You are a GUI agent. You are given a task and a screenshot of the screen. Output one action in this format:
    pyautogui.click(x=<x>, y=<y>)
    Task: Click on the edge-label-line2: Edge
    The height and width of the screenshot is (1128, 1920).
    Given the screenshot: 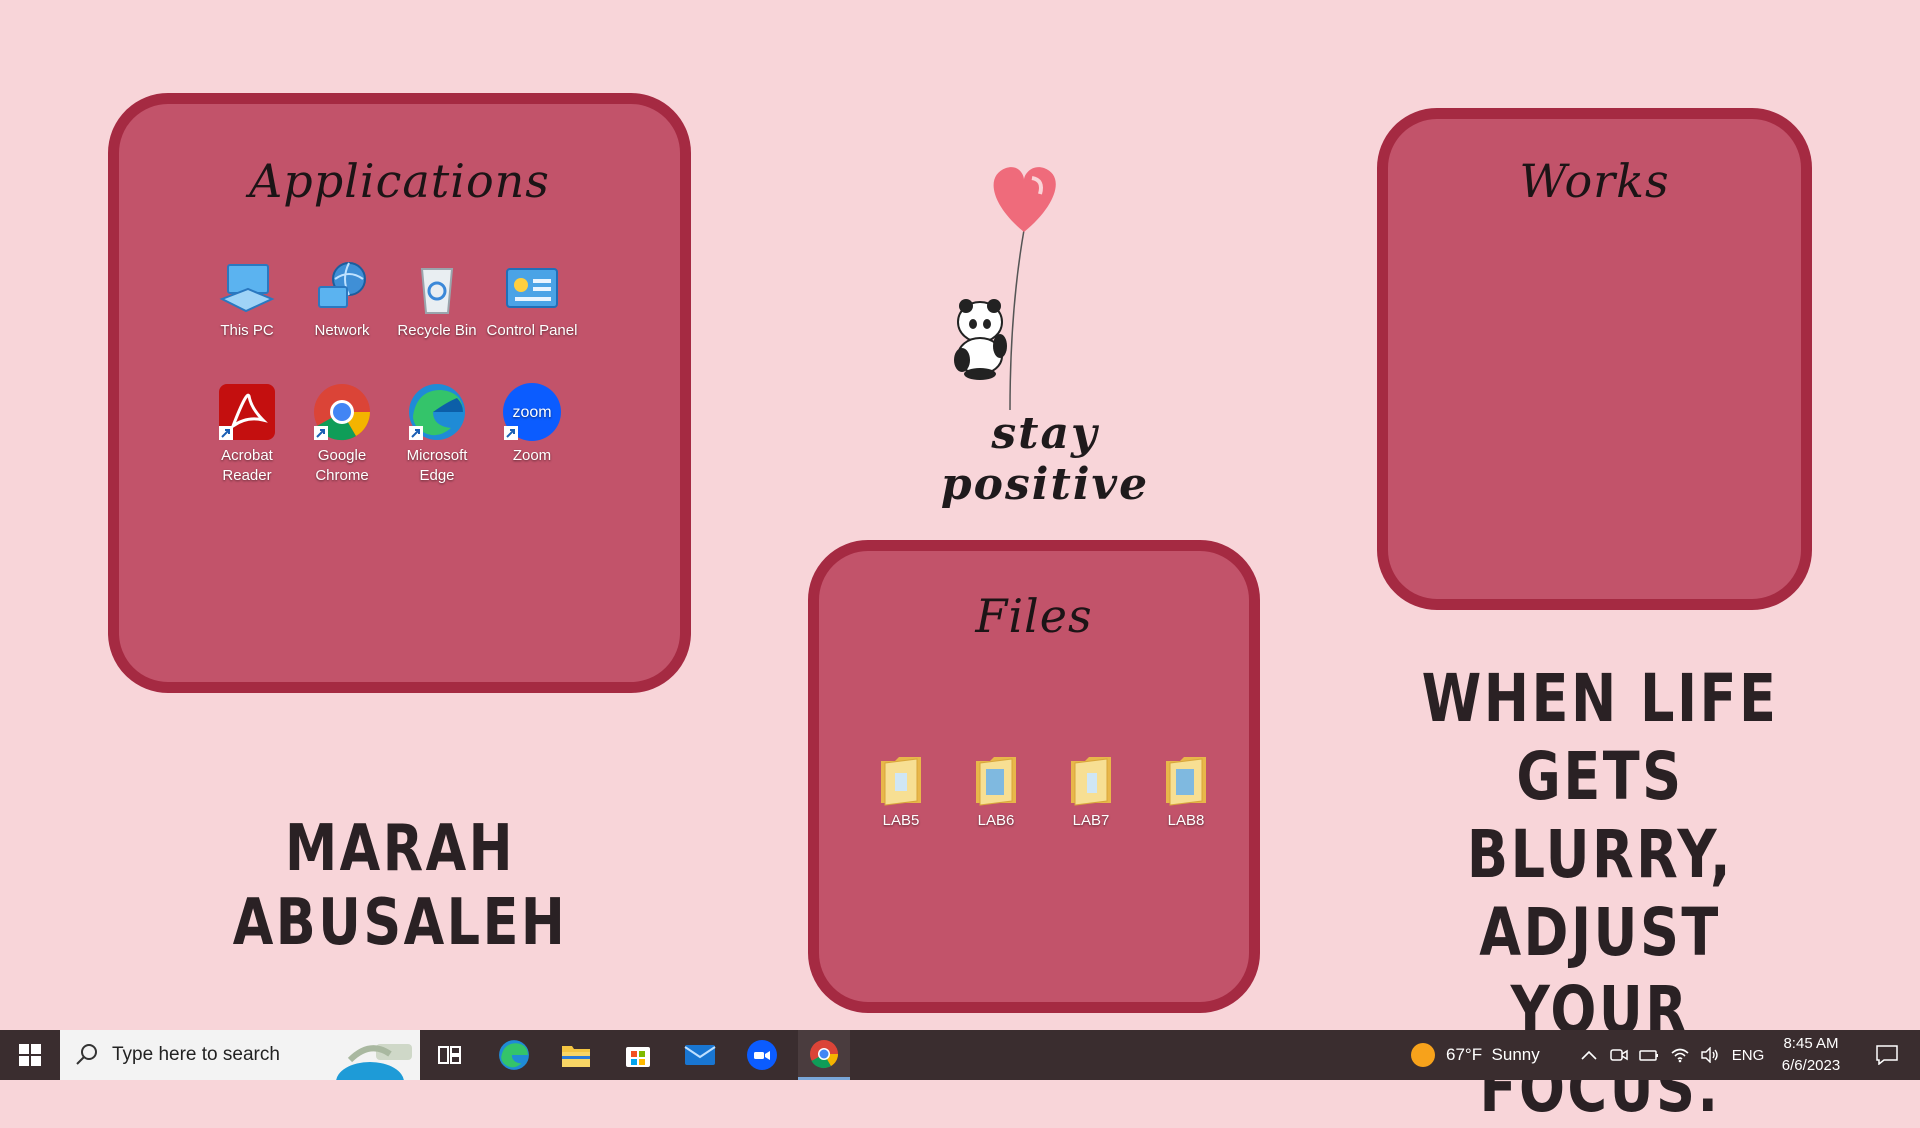 What is the action you would take?
    pyautogui.click(x=437, y=475)
    